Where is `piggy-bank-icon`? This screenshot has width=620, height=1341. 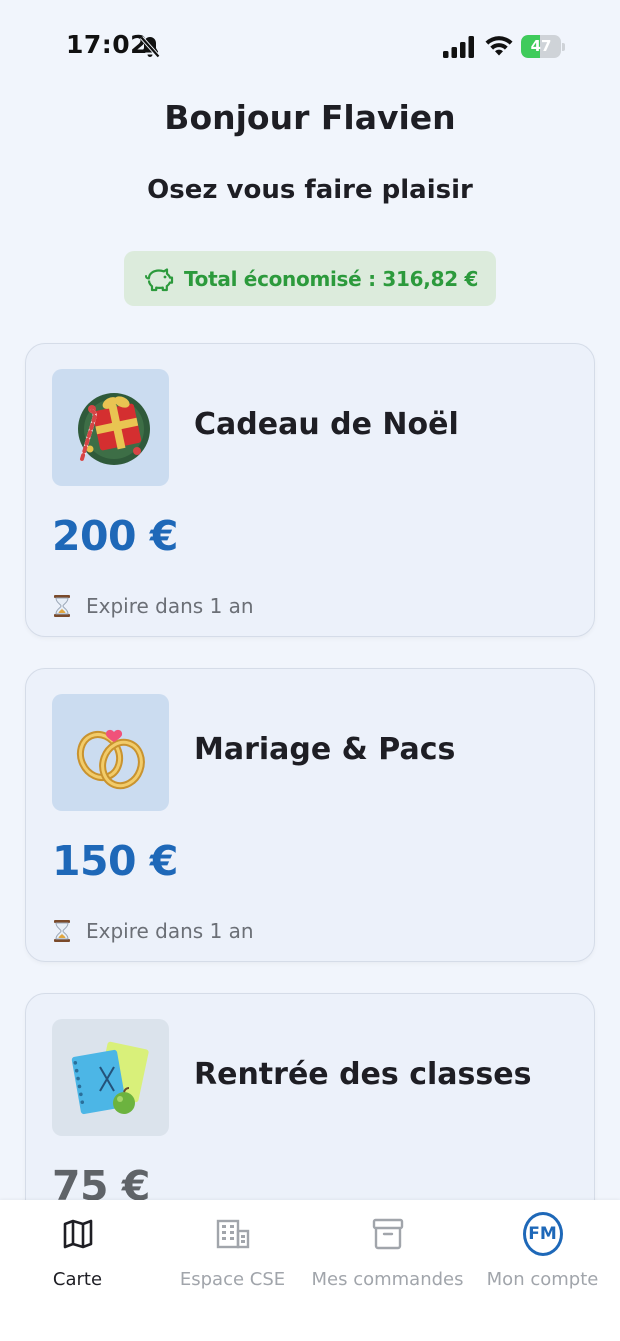 piggy-bank-icon is located at coordinates (159, 279).